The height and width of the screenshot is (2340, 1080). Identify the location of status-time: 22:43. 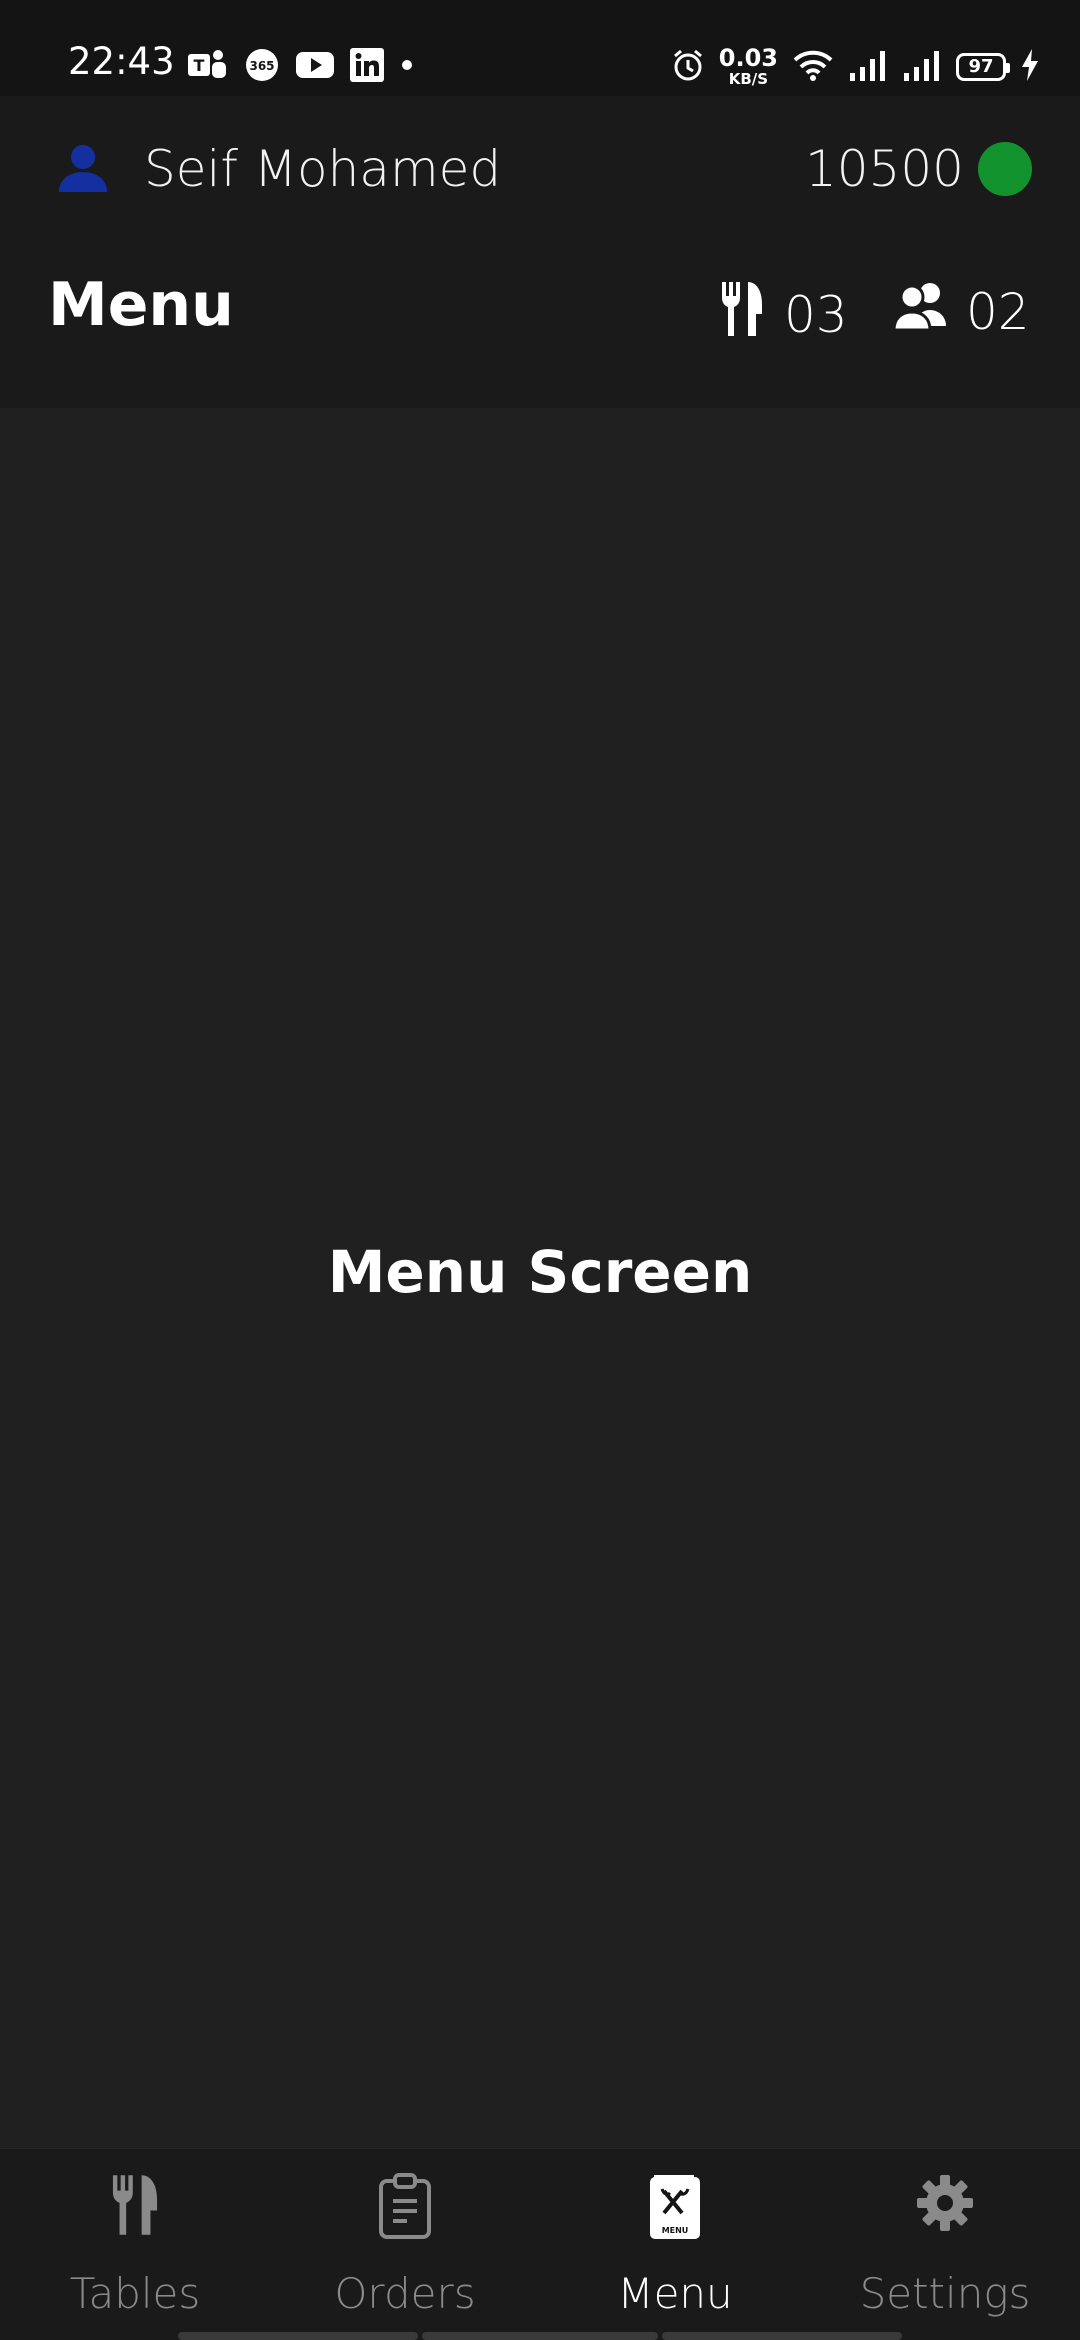
(121, 61).